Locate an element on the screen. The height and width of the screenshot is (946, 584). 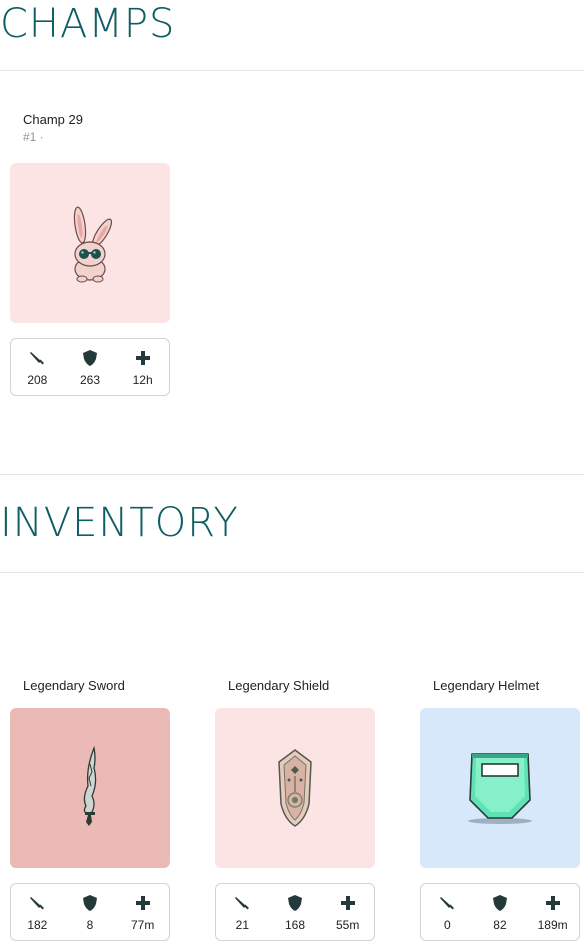
item-name: Legendary Shield is located at coordinates (279, 685).